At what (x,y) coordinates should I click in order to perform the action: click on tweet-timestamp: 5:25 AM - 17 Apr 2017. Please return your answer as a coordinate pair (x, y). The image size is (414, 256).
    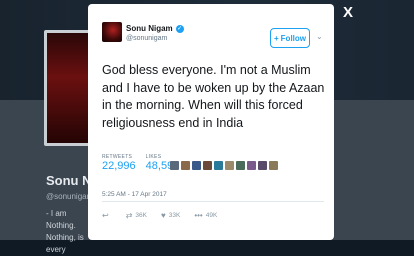
    Looking at the image, I should click on (134, 194).